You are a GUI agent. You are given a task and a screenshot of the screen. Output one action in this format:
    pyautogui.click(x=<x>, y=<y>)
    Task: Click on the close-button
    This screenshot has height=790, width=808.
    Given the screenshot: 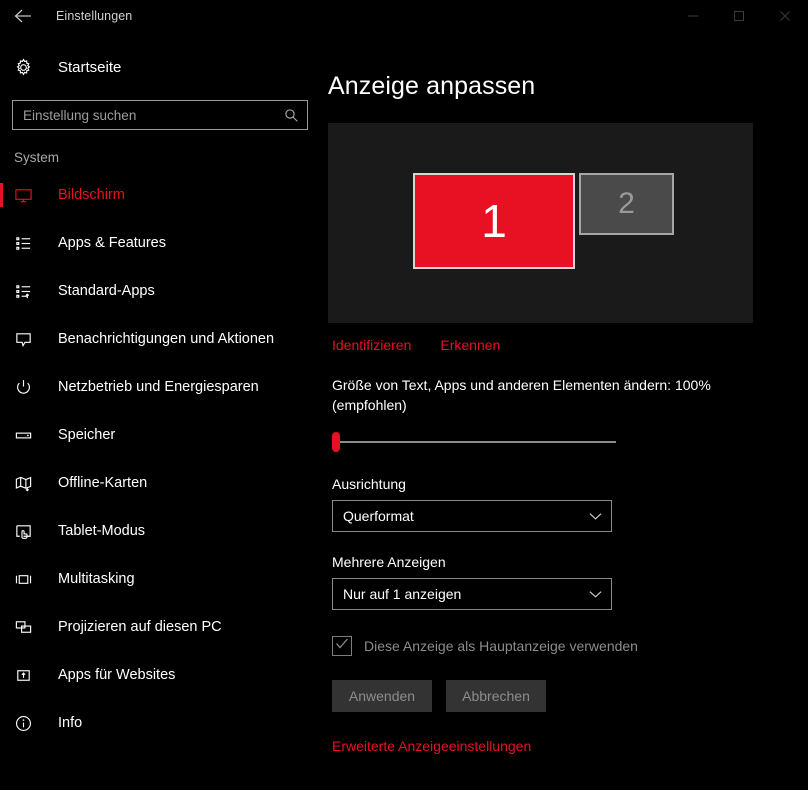 What is the action you would take?
    pyautogui.click(x=785, y=16)
    